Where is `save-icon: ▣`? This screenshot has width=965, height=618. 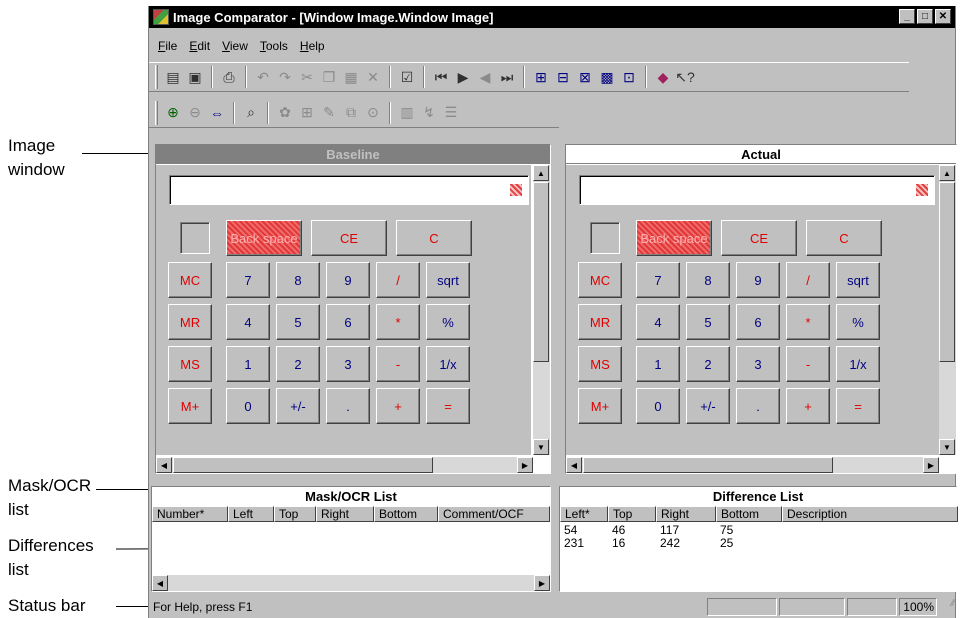
save-icon: ▣ is located at coordinates (195, 77).